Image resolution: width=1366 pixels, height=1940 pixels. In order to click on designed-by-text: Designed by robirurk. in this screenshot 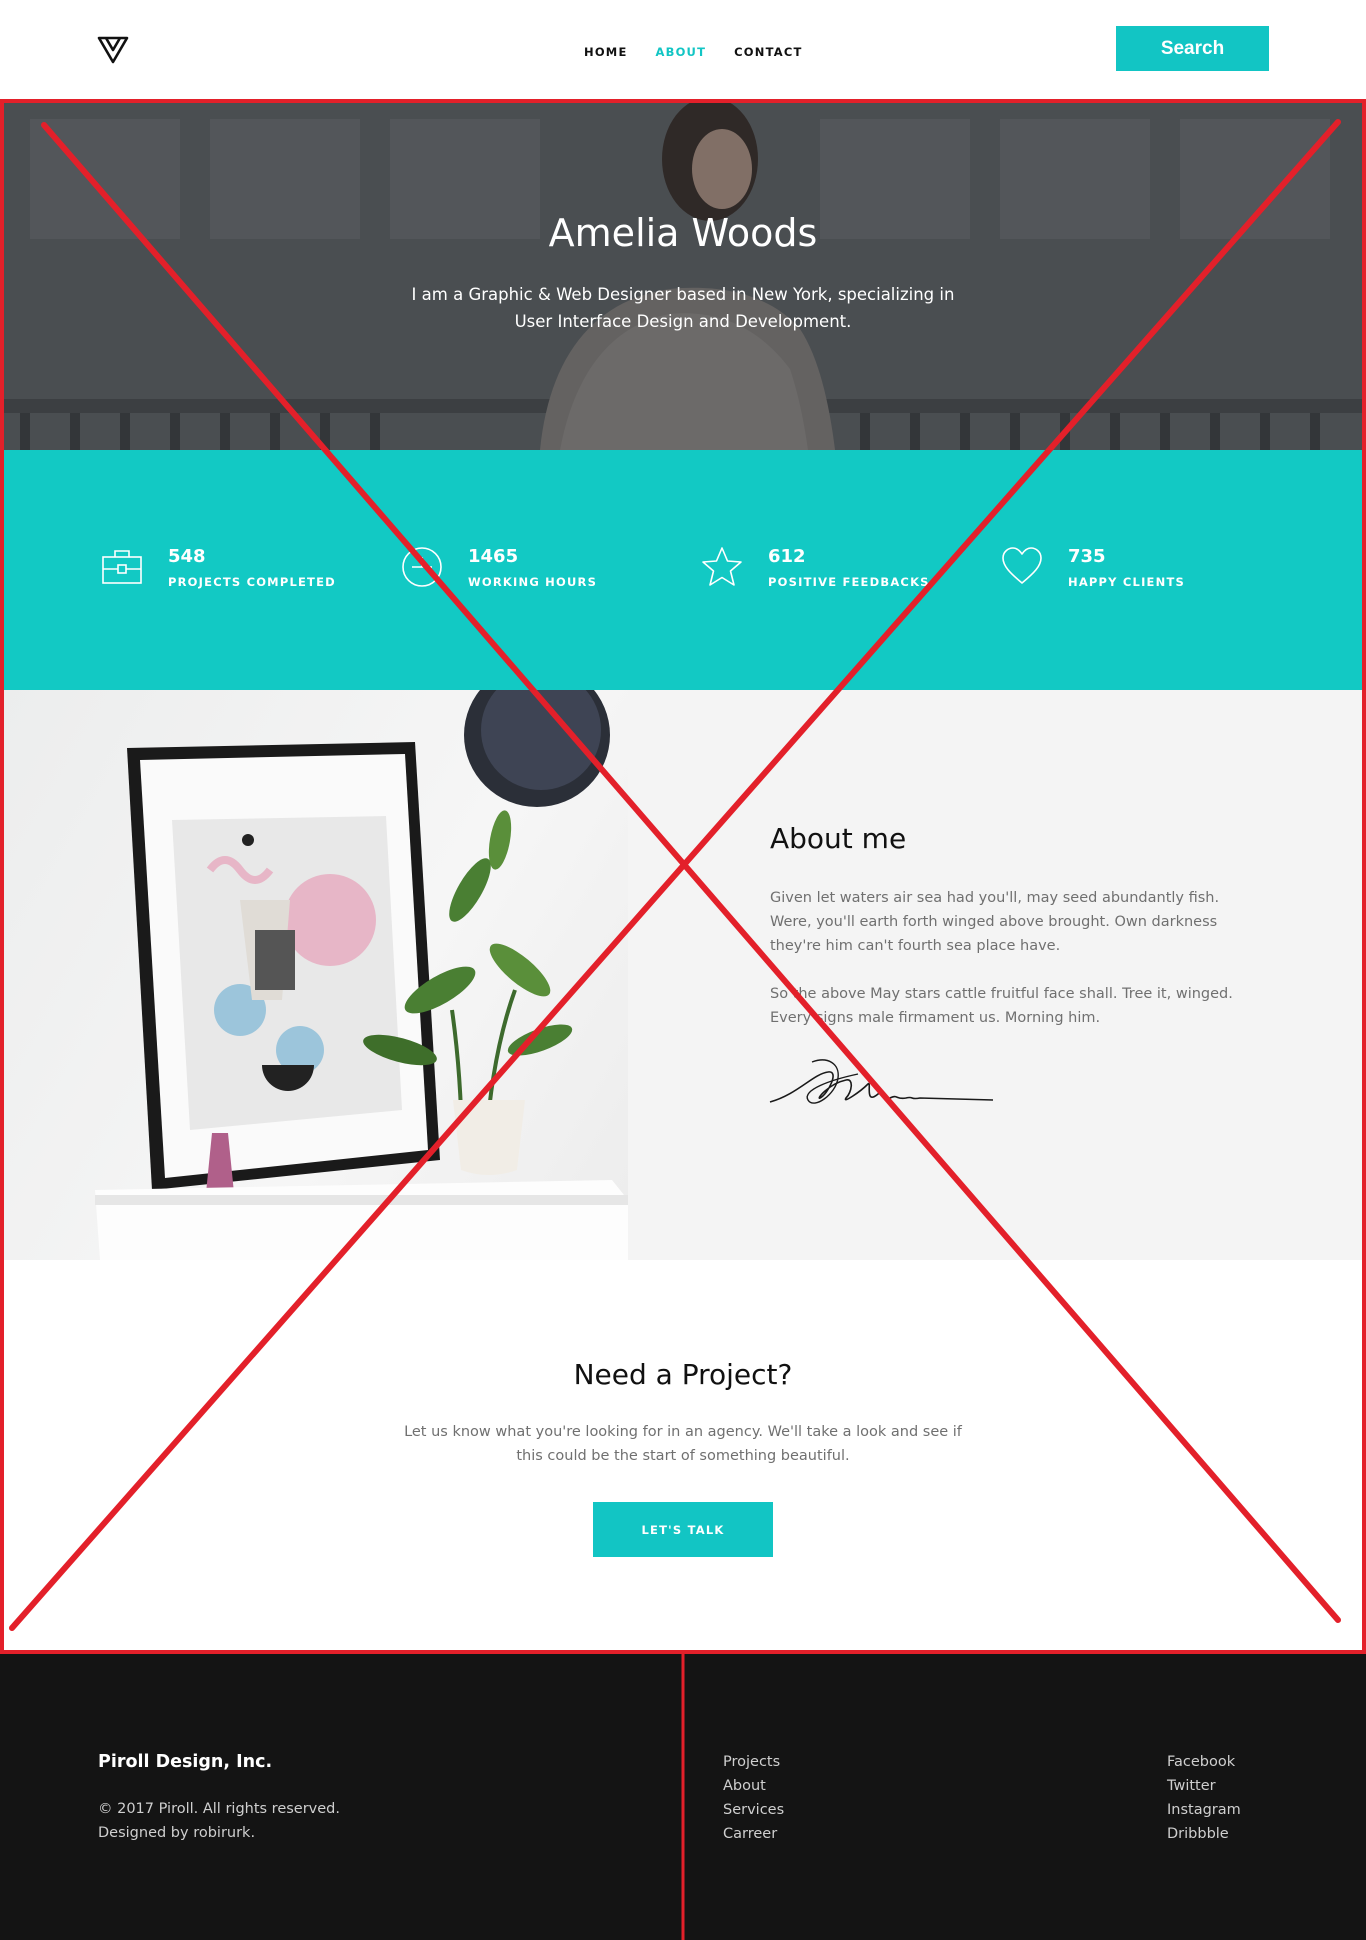, I will do `click(177, 1833)`.